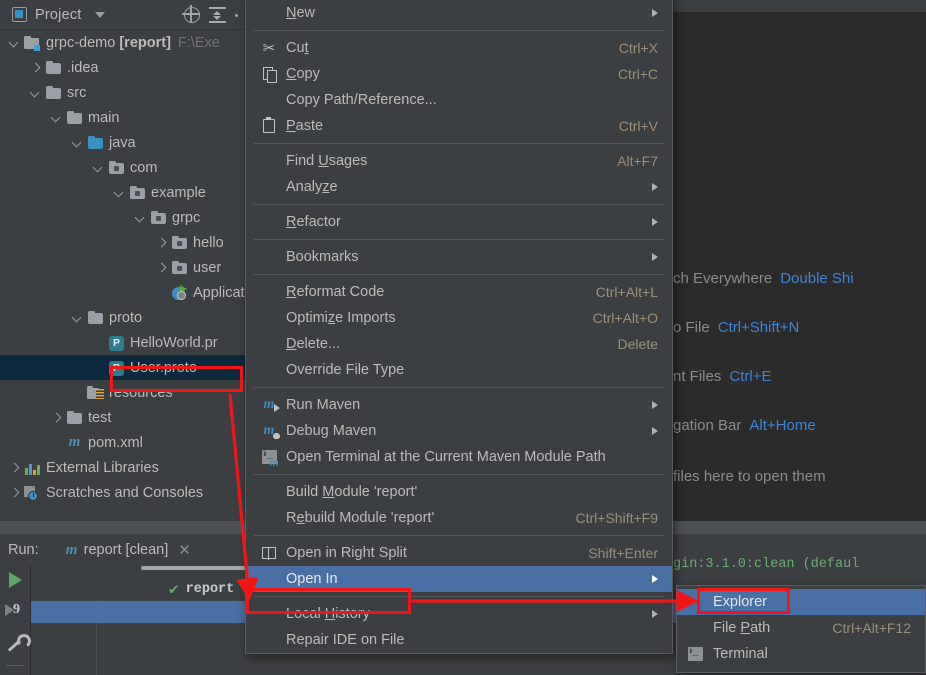 The image size is (926, 675). I want to click on tree-item-src: src, so click(122, 92).